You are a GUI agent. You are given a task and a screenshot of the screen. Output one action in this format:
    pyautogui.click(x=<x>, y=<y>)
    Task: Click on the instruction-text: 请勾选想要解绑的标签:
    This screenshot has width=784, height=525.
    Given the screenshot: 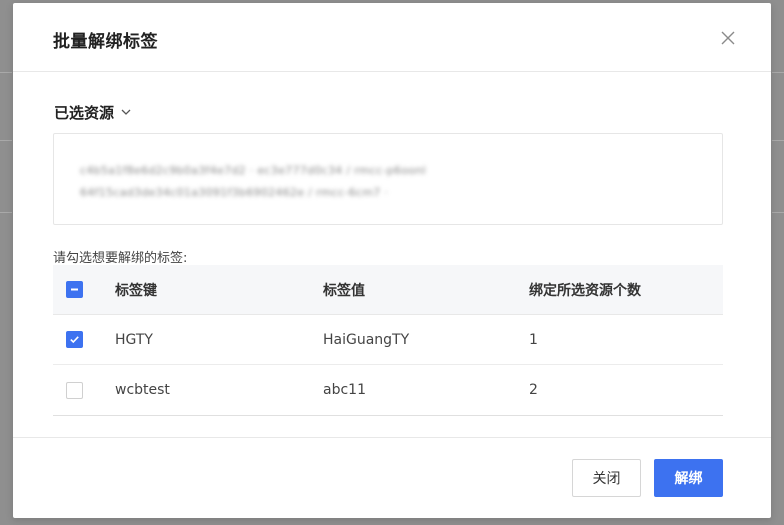 What is the action you would take?
    pyautogui.click(x=120, y=258)
    